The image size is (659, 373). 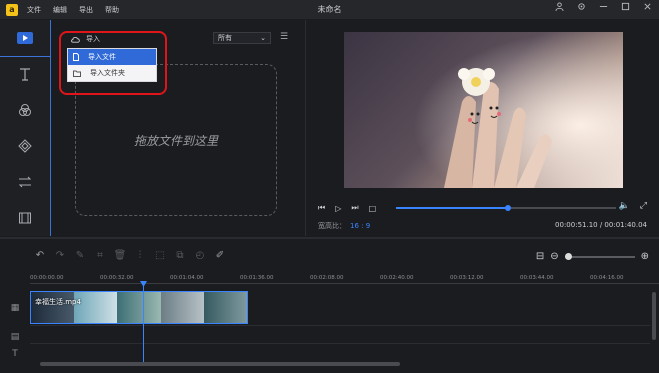 What do you see at coordinates (263, 38) in the screenshot?
I see `chevron-down-icon: ⌄` at bounding box center [263, 38].